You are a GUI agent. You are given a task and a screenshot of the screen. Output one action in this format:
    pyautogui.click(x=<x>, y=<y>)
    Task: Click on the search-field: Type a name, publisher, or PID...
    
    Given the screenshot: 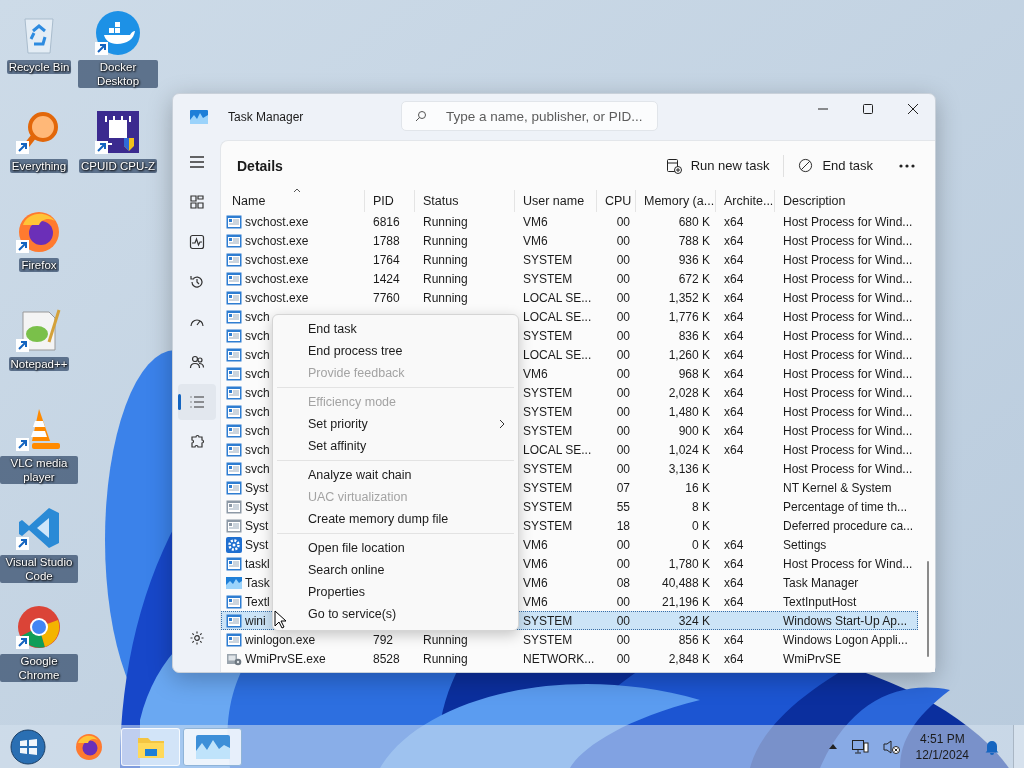 What is the action you would take?
    pyautogui.click(x=529, y=116)
    